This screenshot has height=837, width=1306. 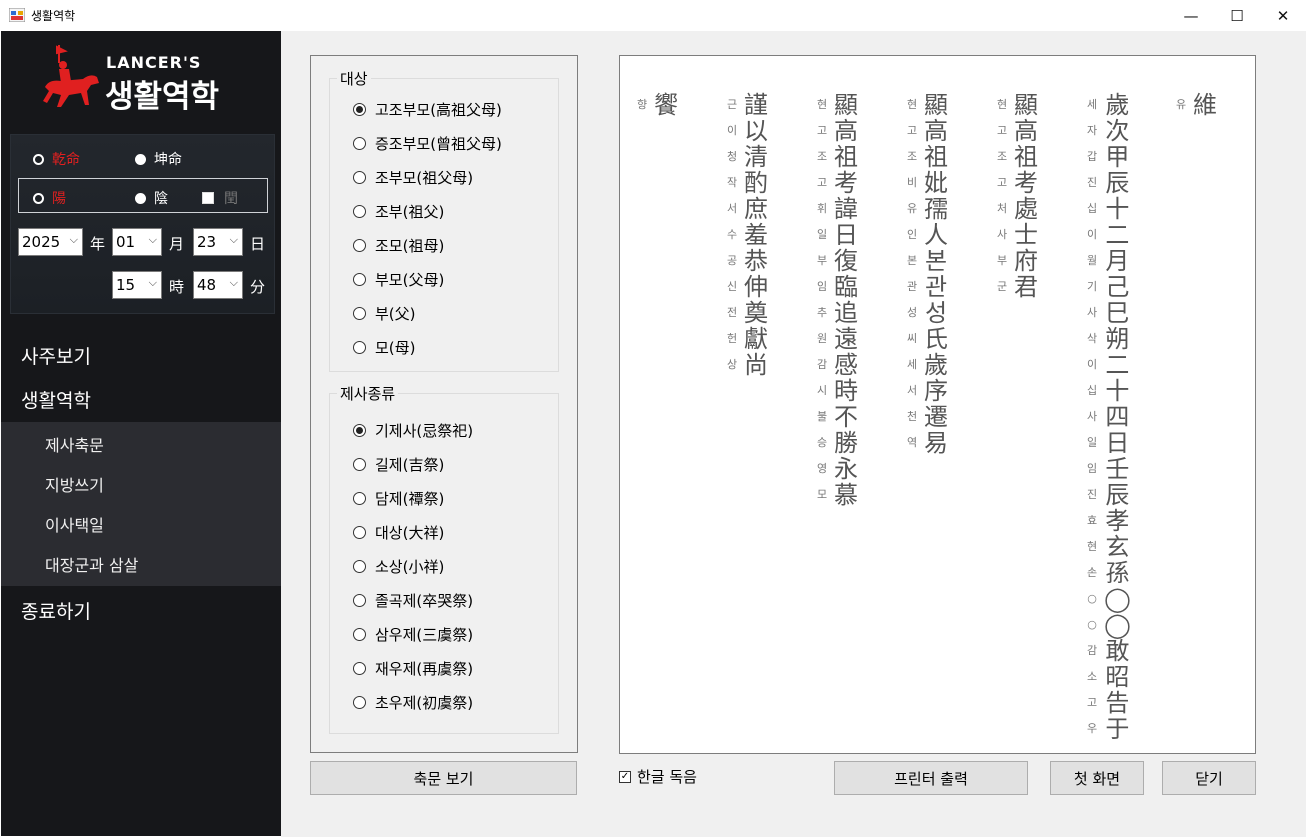 I want to click on view-prayer-button: 축문 보기, so click(x=443, y=778).